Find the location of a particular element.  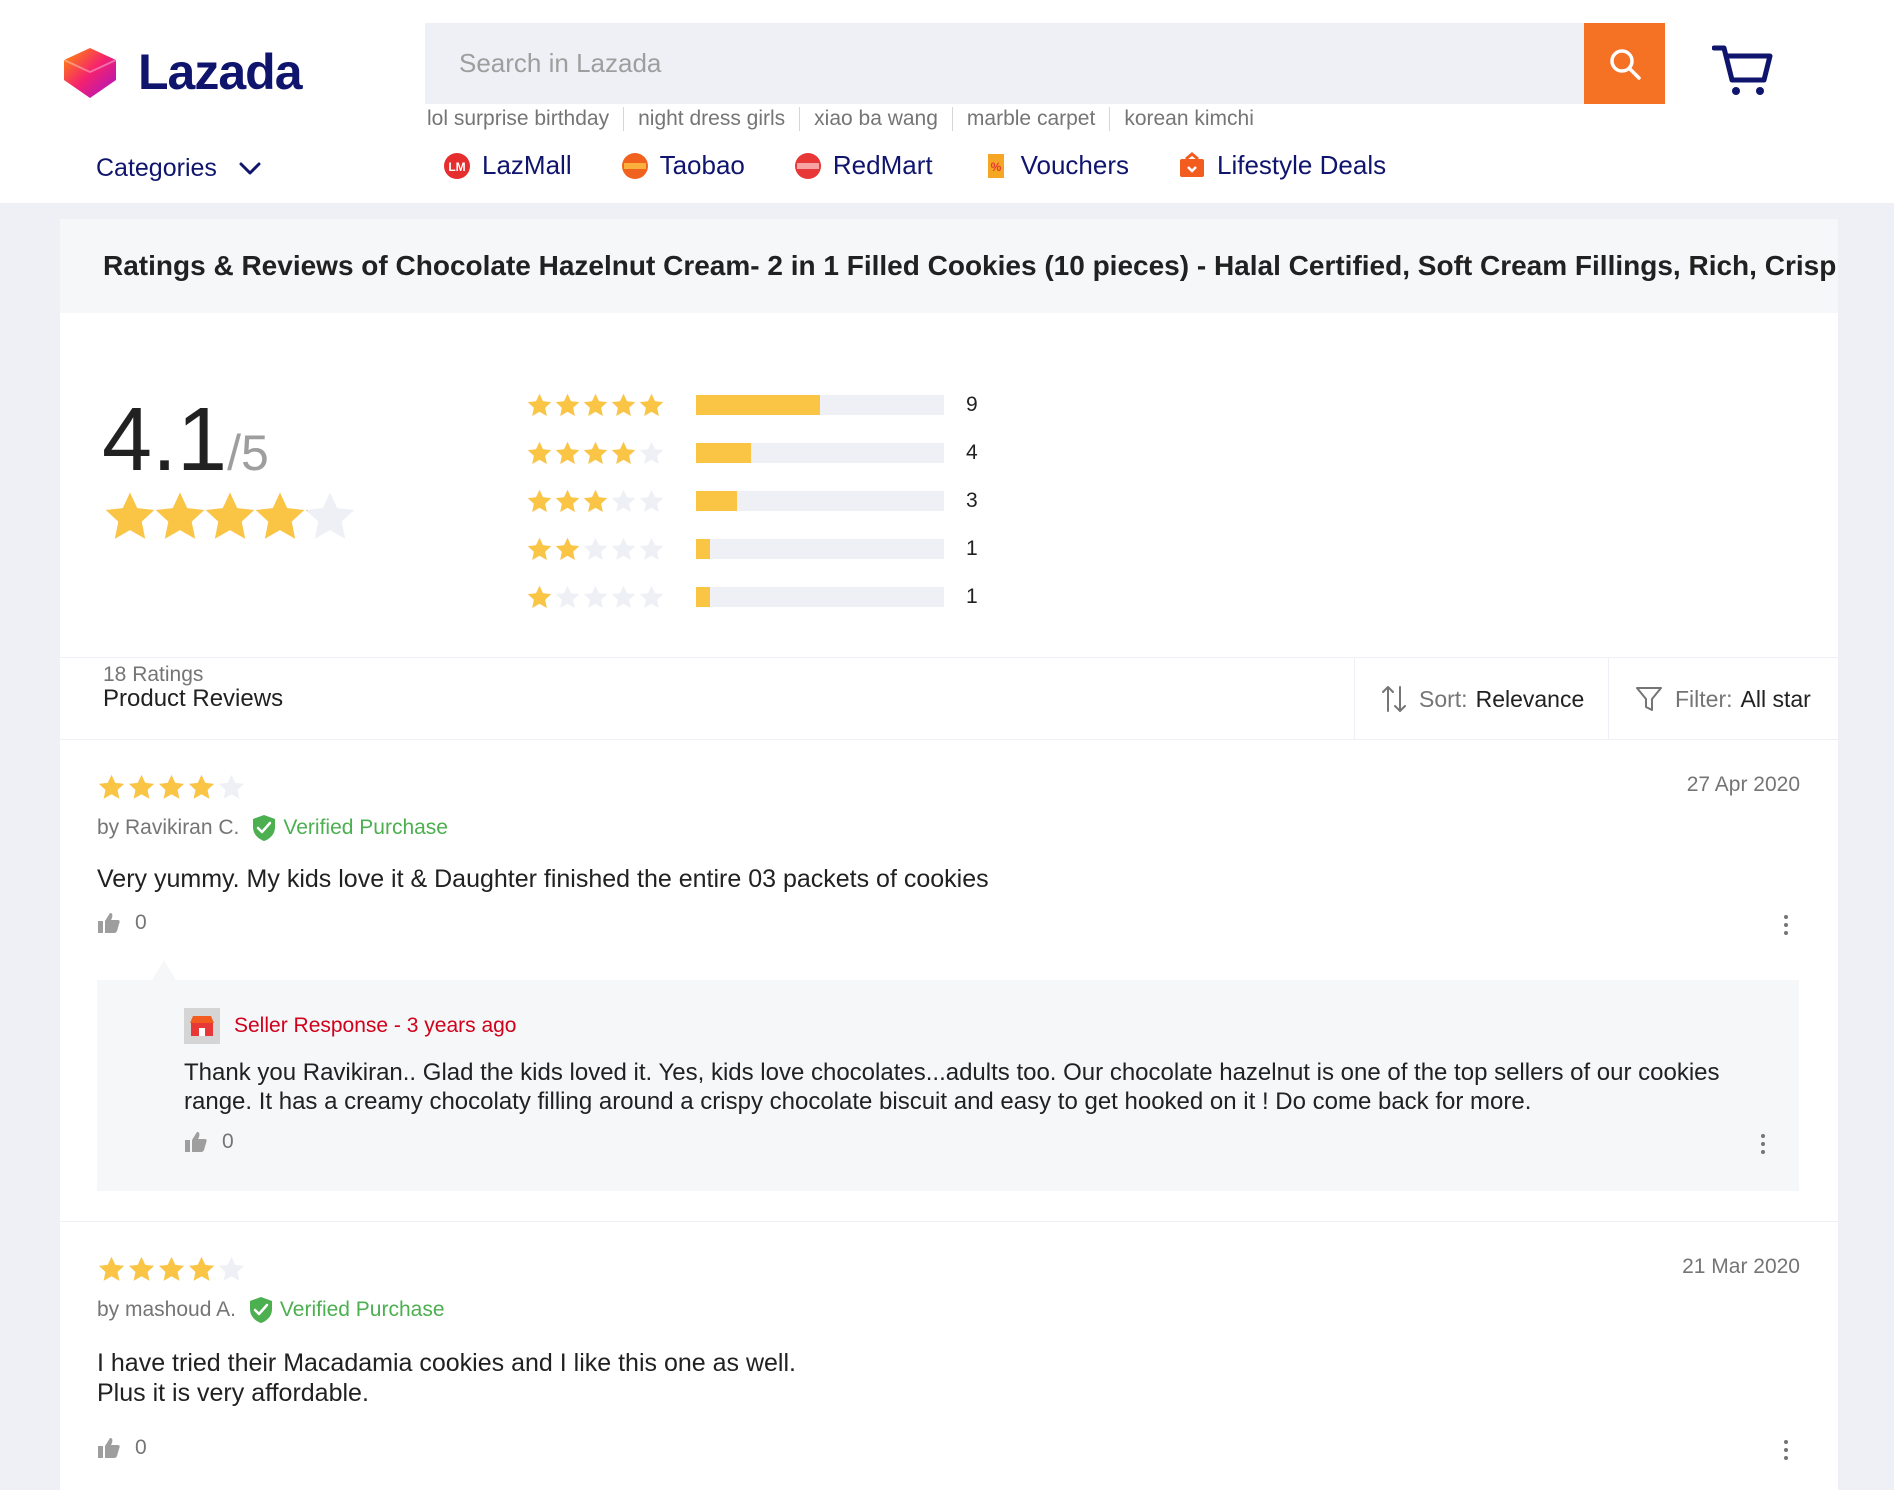

review-date: 21 Mar 2020 is located at coordinates (1741, 1266).